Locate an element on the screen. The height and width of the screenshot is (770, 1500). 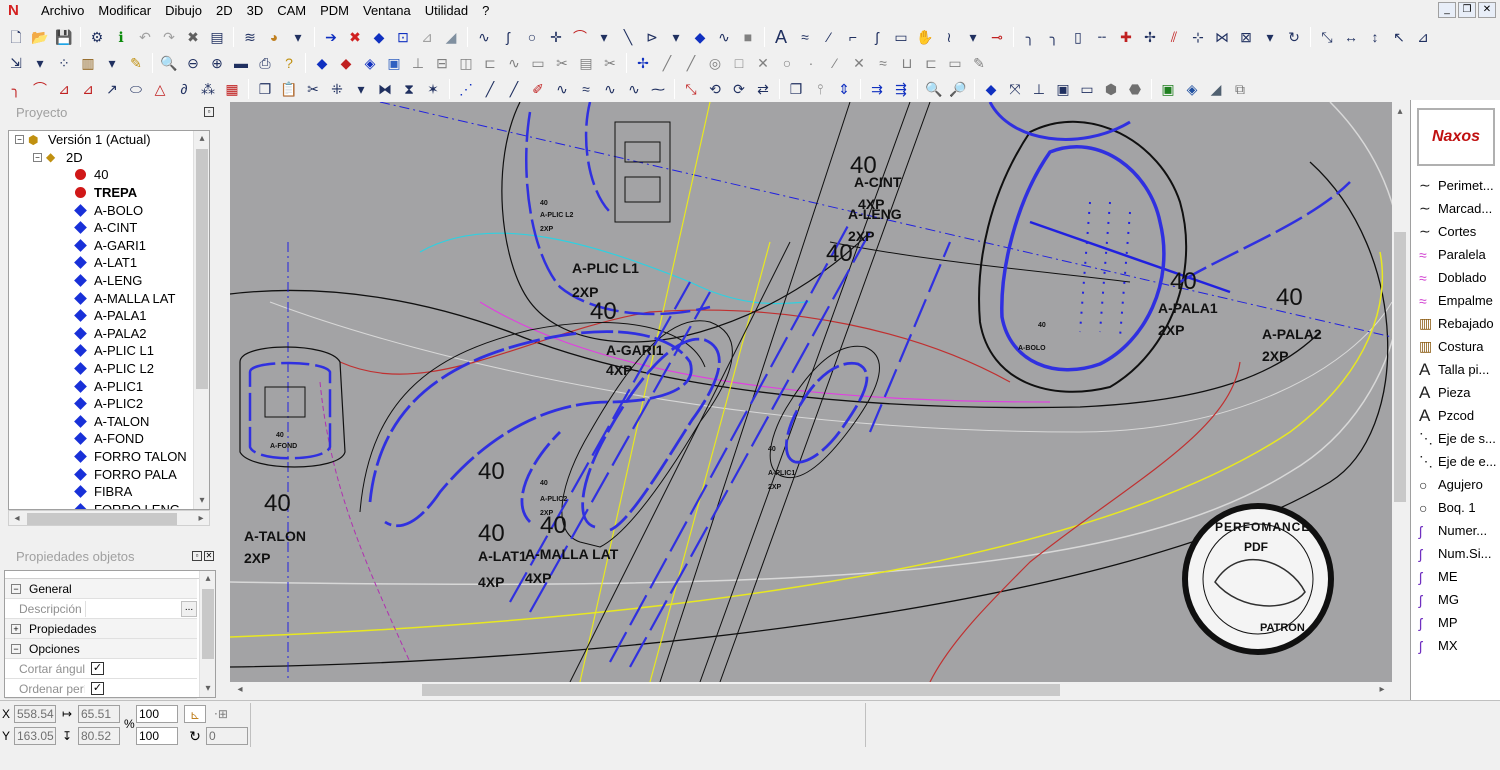
menu-3d: 3D is located at coordinates (255, 11).